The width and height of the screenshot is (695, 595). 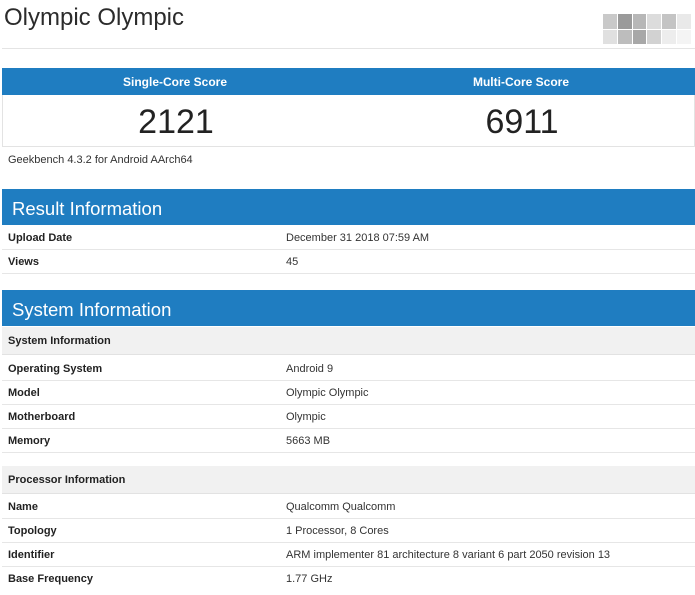 What do you see at coordinates (23, 262) in the screenshot?
I see `row-key: Views` at bounding box center [23, 262].